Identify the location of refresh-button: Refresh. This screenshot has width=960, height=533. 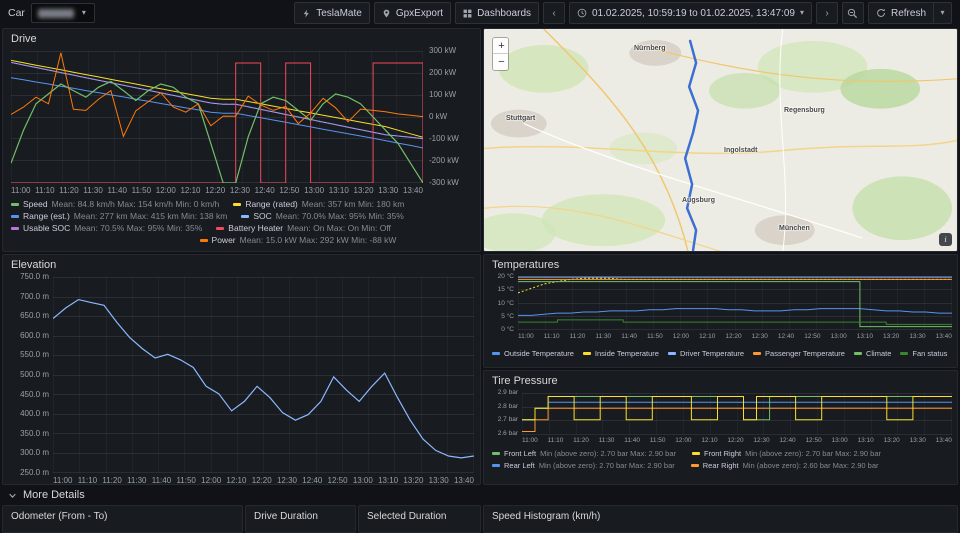
(900, 13).